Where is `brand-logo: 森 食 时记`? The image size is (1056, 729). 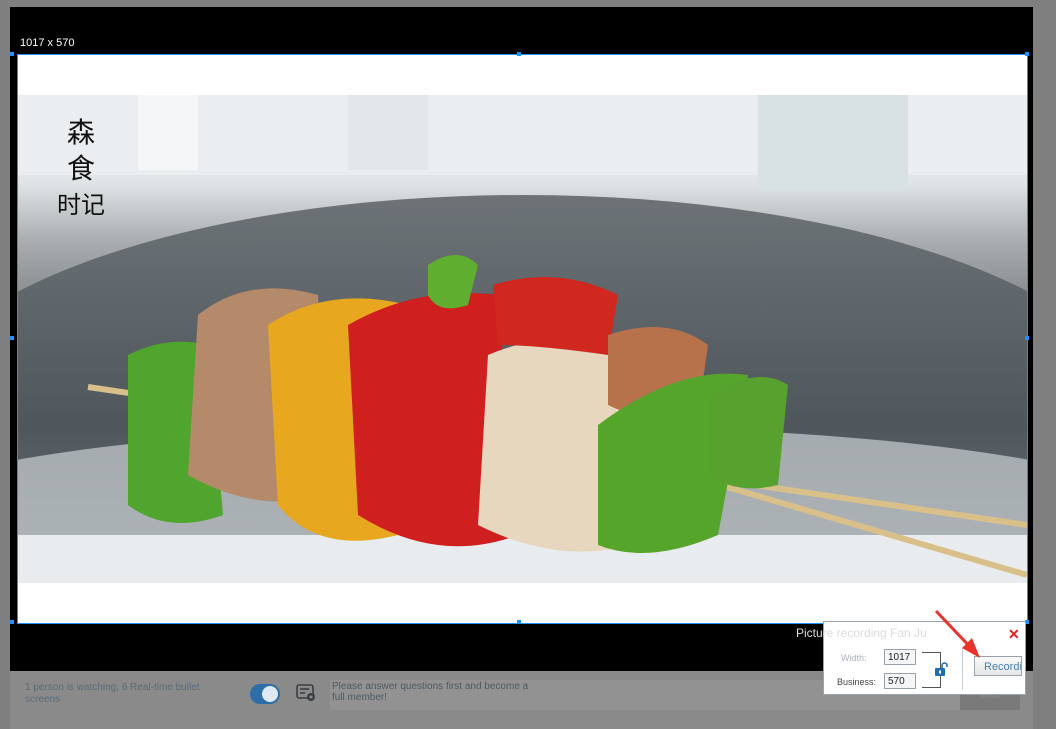
brand-logo: 森 食 时记 is located at coordinates (81, 169).